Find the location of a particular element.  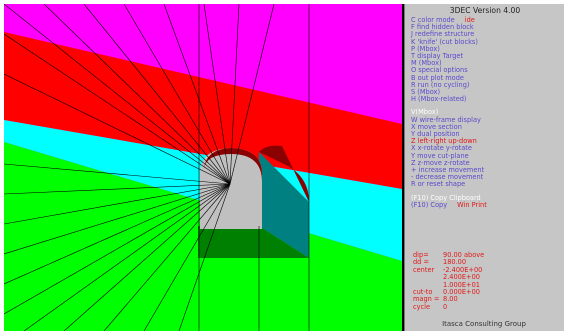

readout-row: dd = 180.00 is located at coordinates (488, 262).